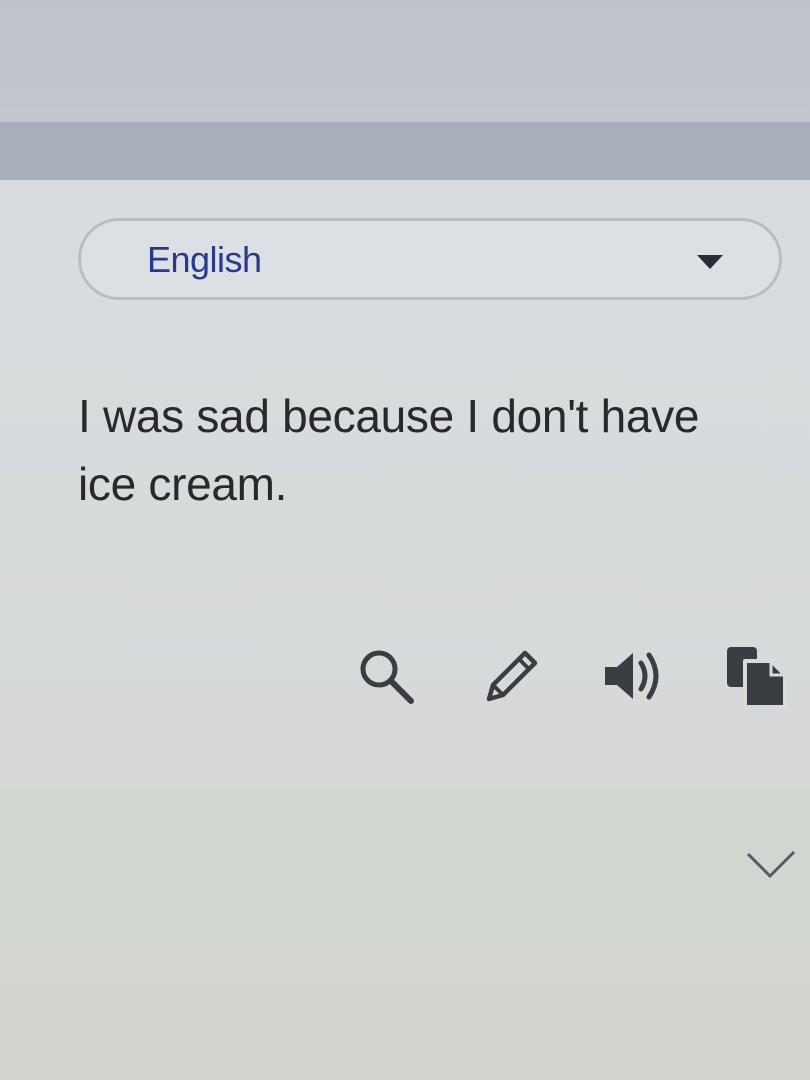  What do you see at coordinates (405, 151) in the screenshot?
I see `header-band` at bounding box center [405, 151].